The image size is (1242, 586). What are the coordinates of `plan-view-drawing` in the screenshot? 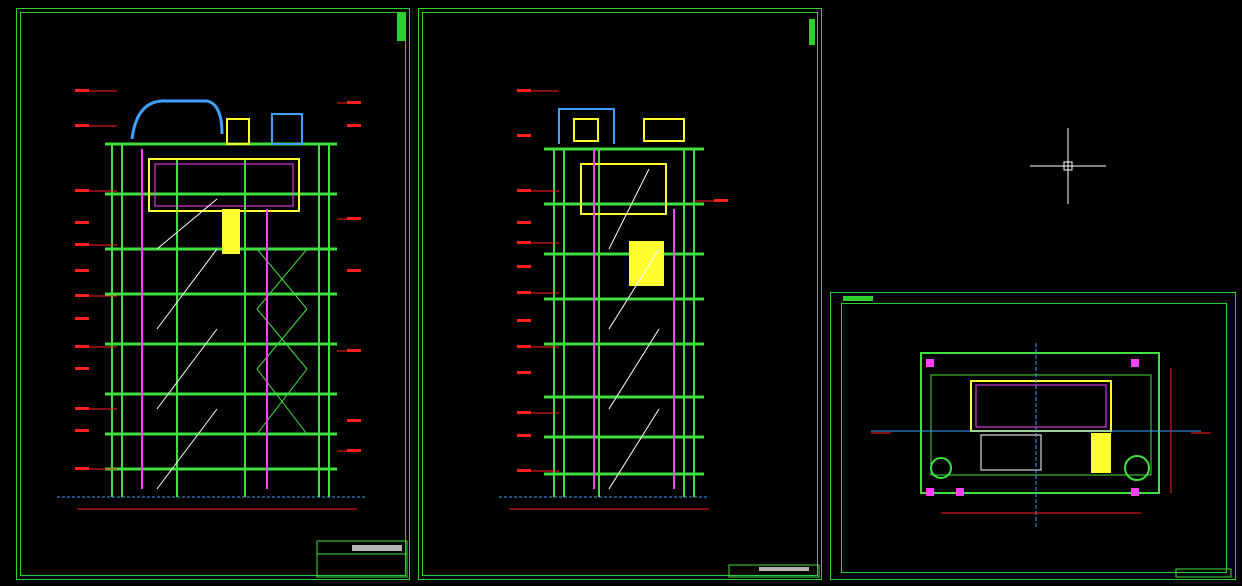 It's located at (1051, 460).